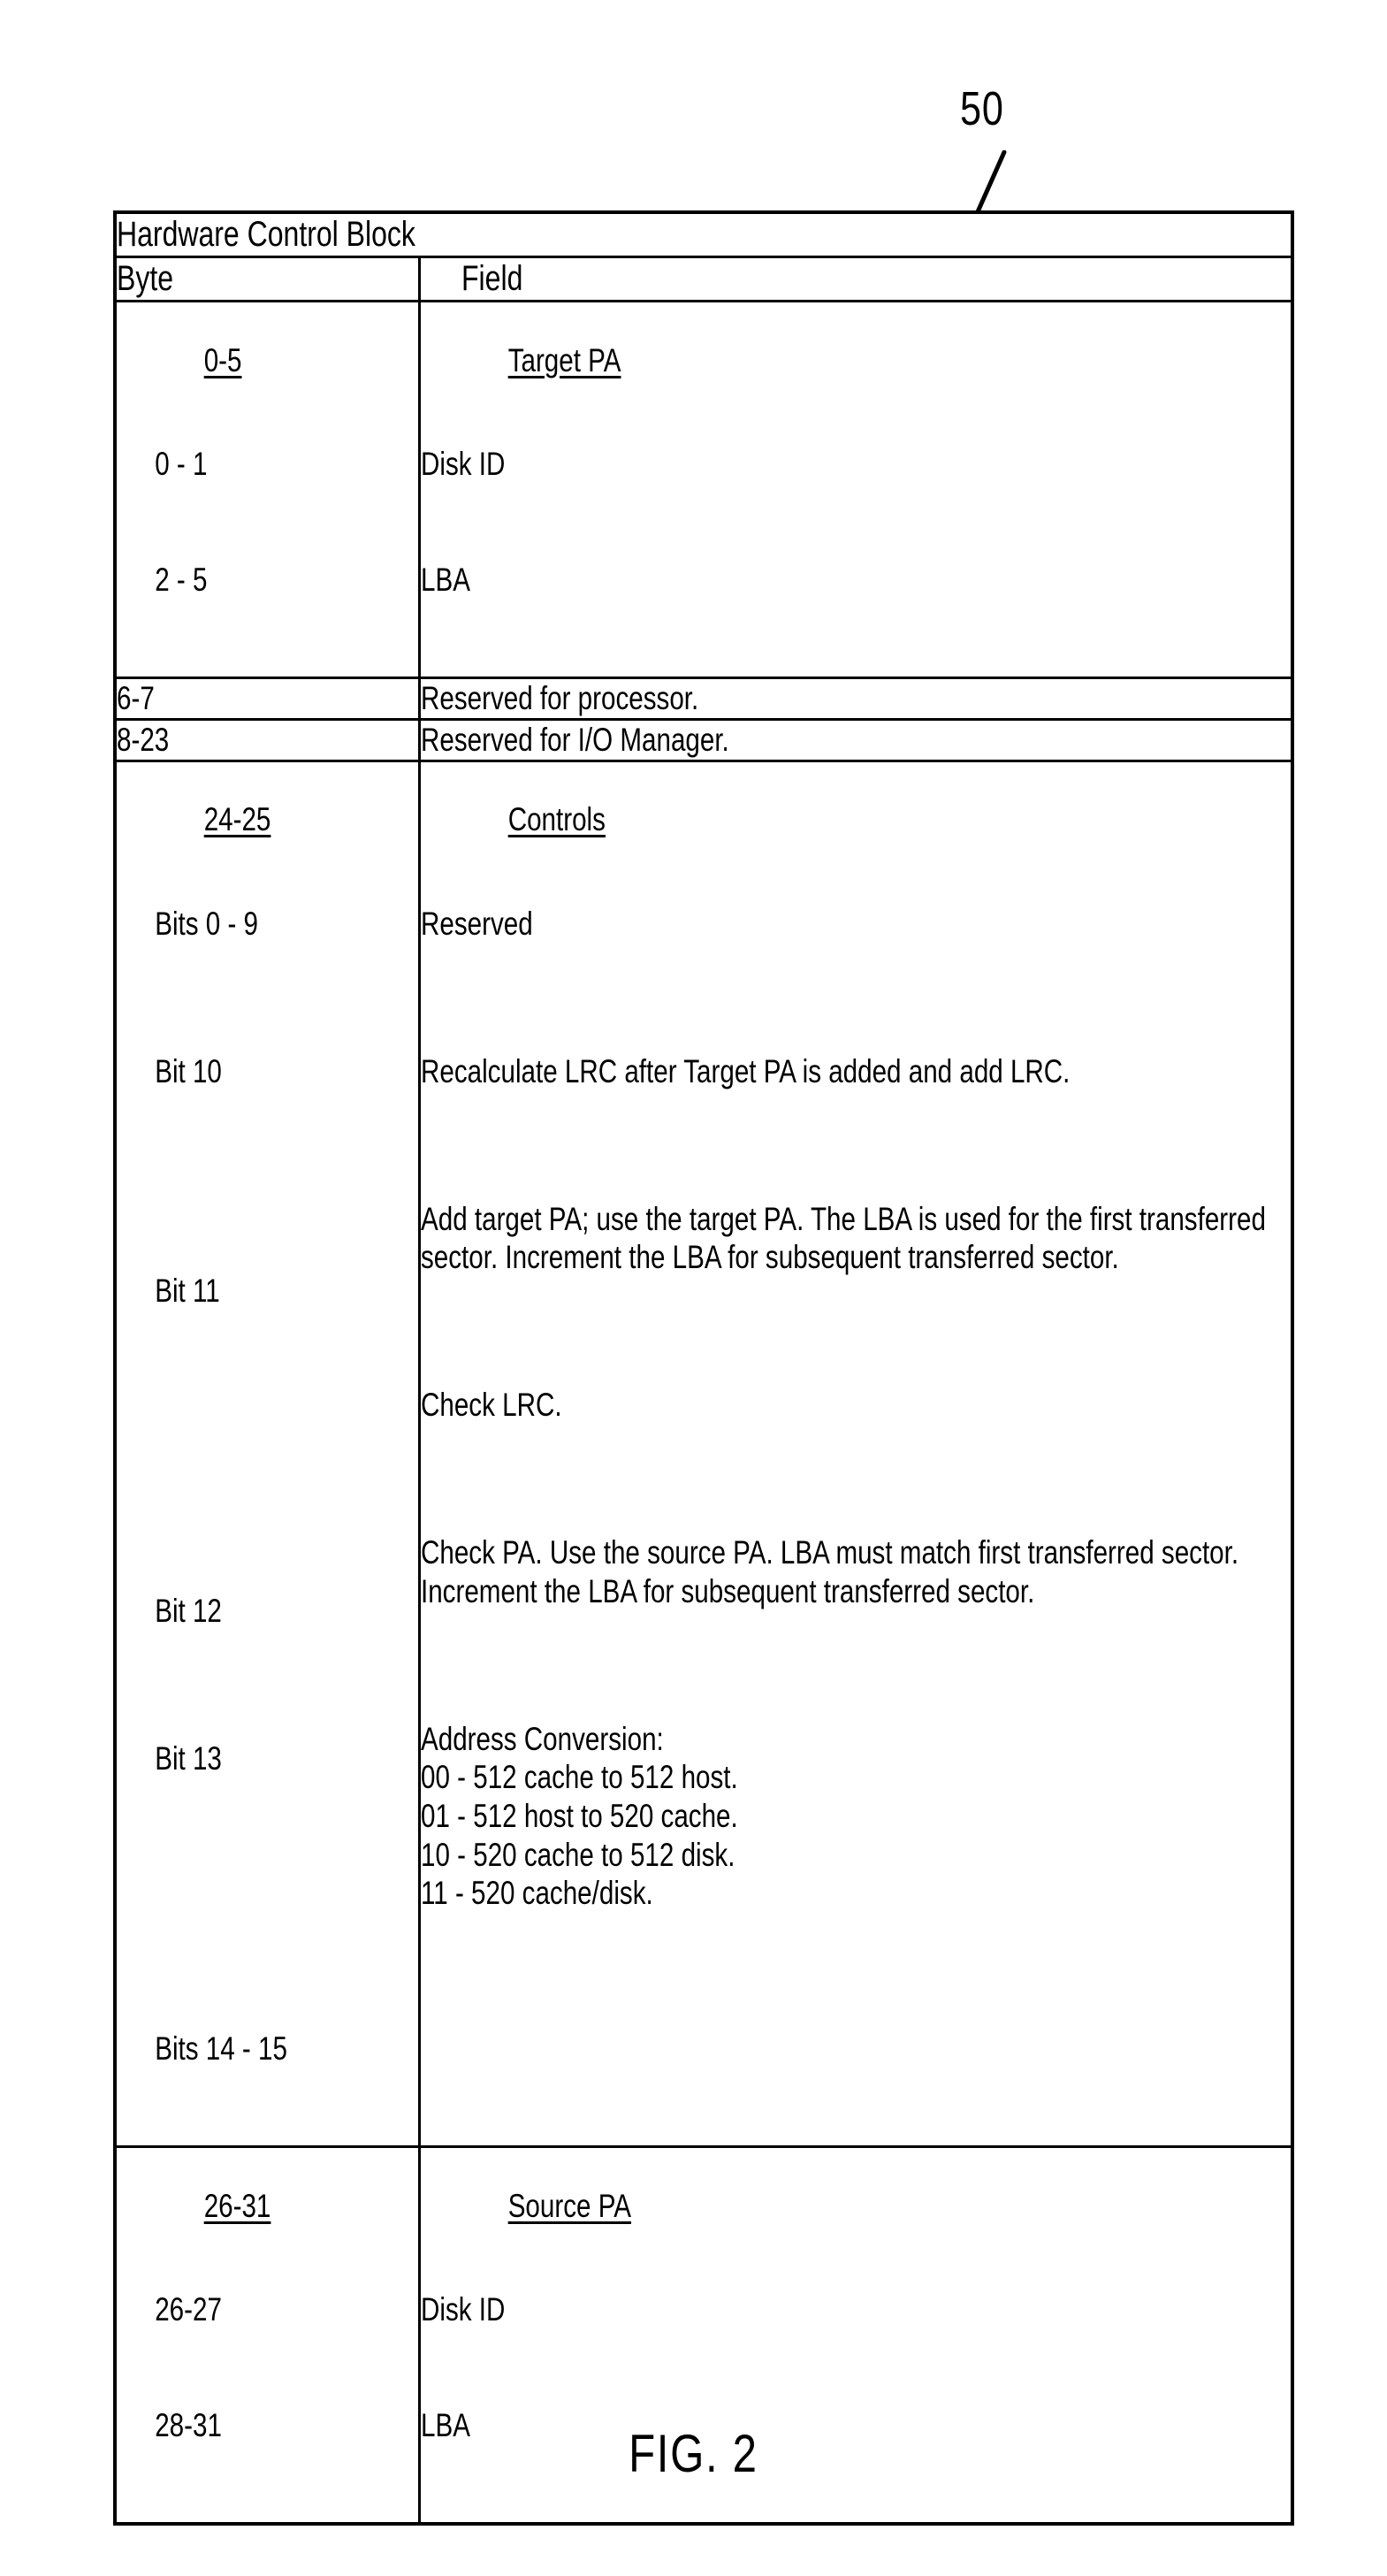  I want to click on byte-cell: 8-23, so click(269, 741).